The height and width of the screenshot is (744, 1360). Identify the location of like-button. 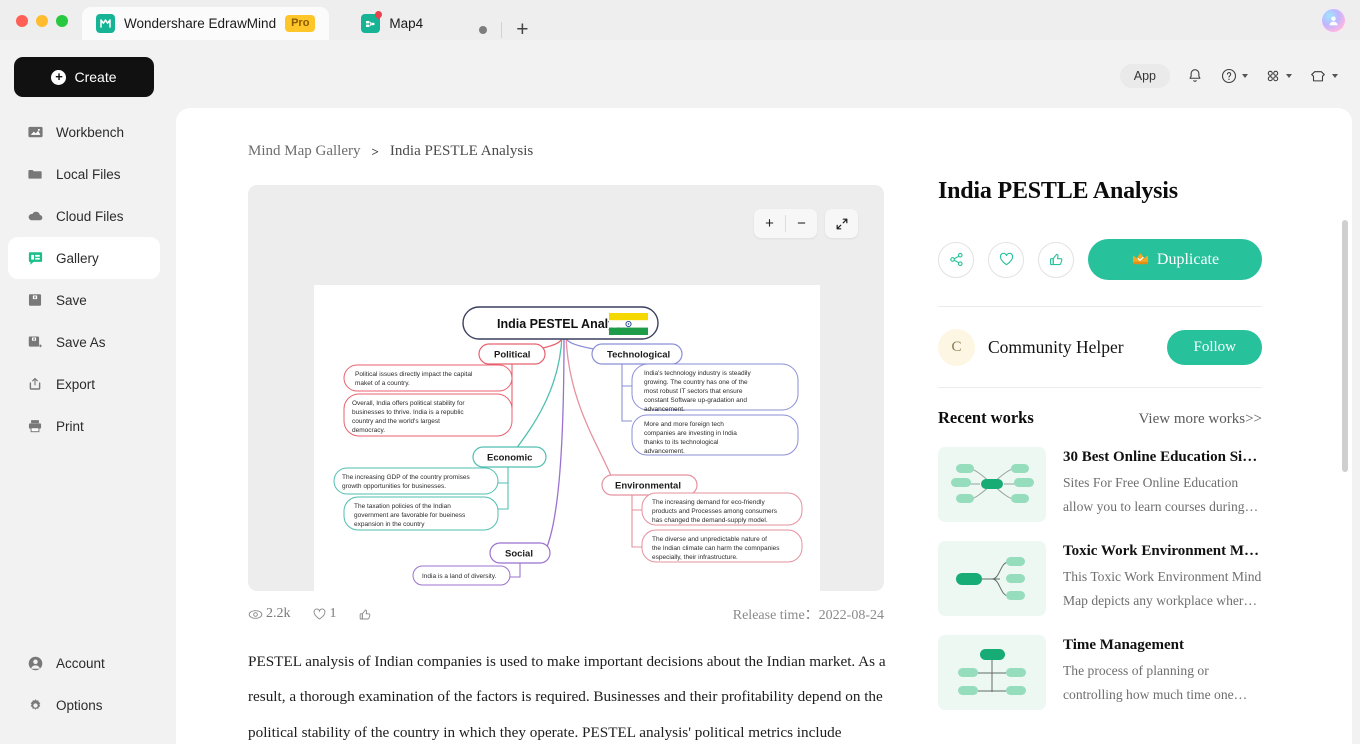
(1056, 259).